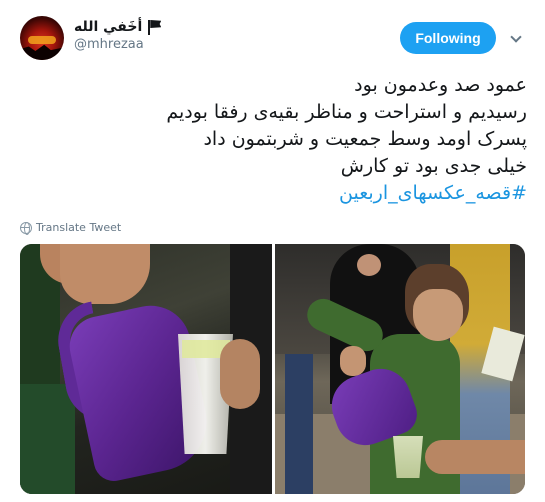 The width and height of the screenshot is (545, 502). I want to click on globe-icon, so click(26, 228).